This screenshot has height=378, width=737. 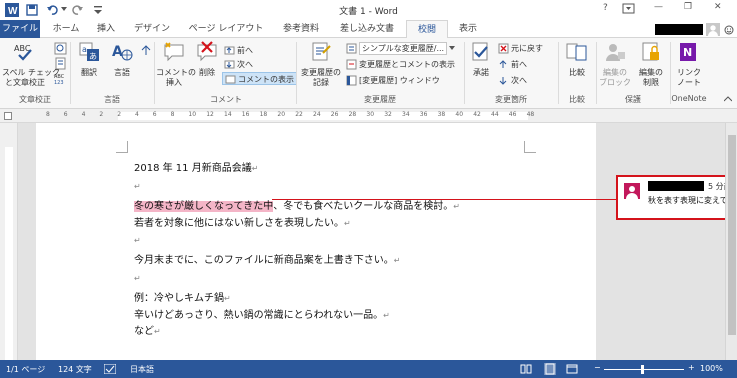 I want to click on previous-comment-icon, so click(x=229, y=50).